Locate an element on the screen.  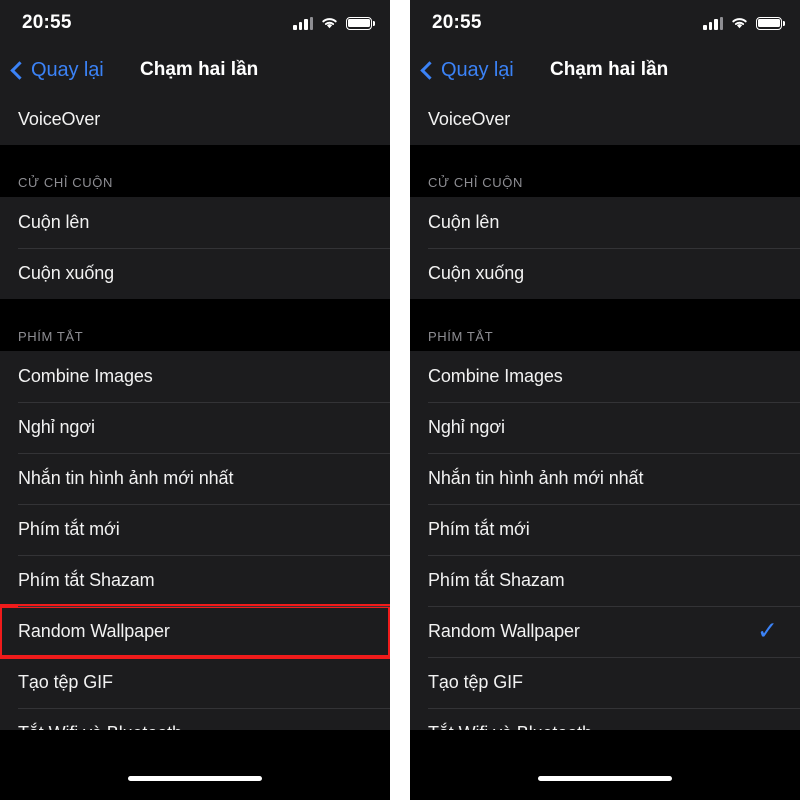
home-indicator-area-left is located at coordinates (195, 765).